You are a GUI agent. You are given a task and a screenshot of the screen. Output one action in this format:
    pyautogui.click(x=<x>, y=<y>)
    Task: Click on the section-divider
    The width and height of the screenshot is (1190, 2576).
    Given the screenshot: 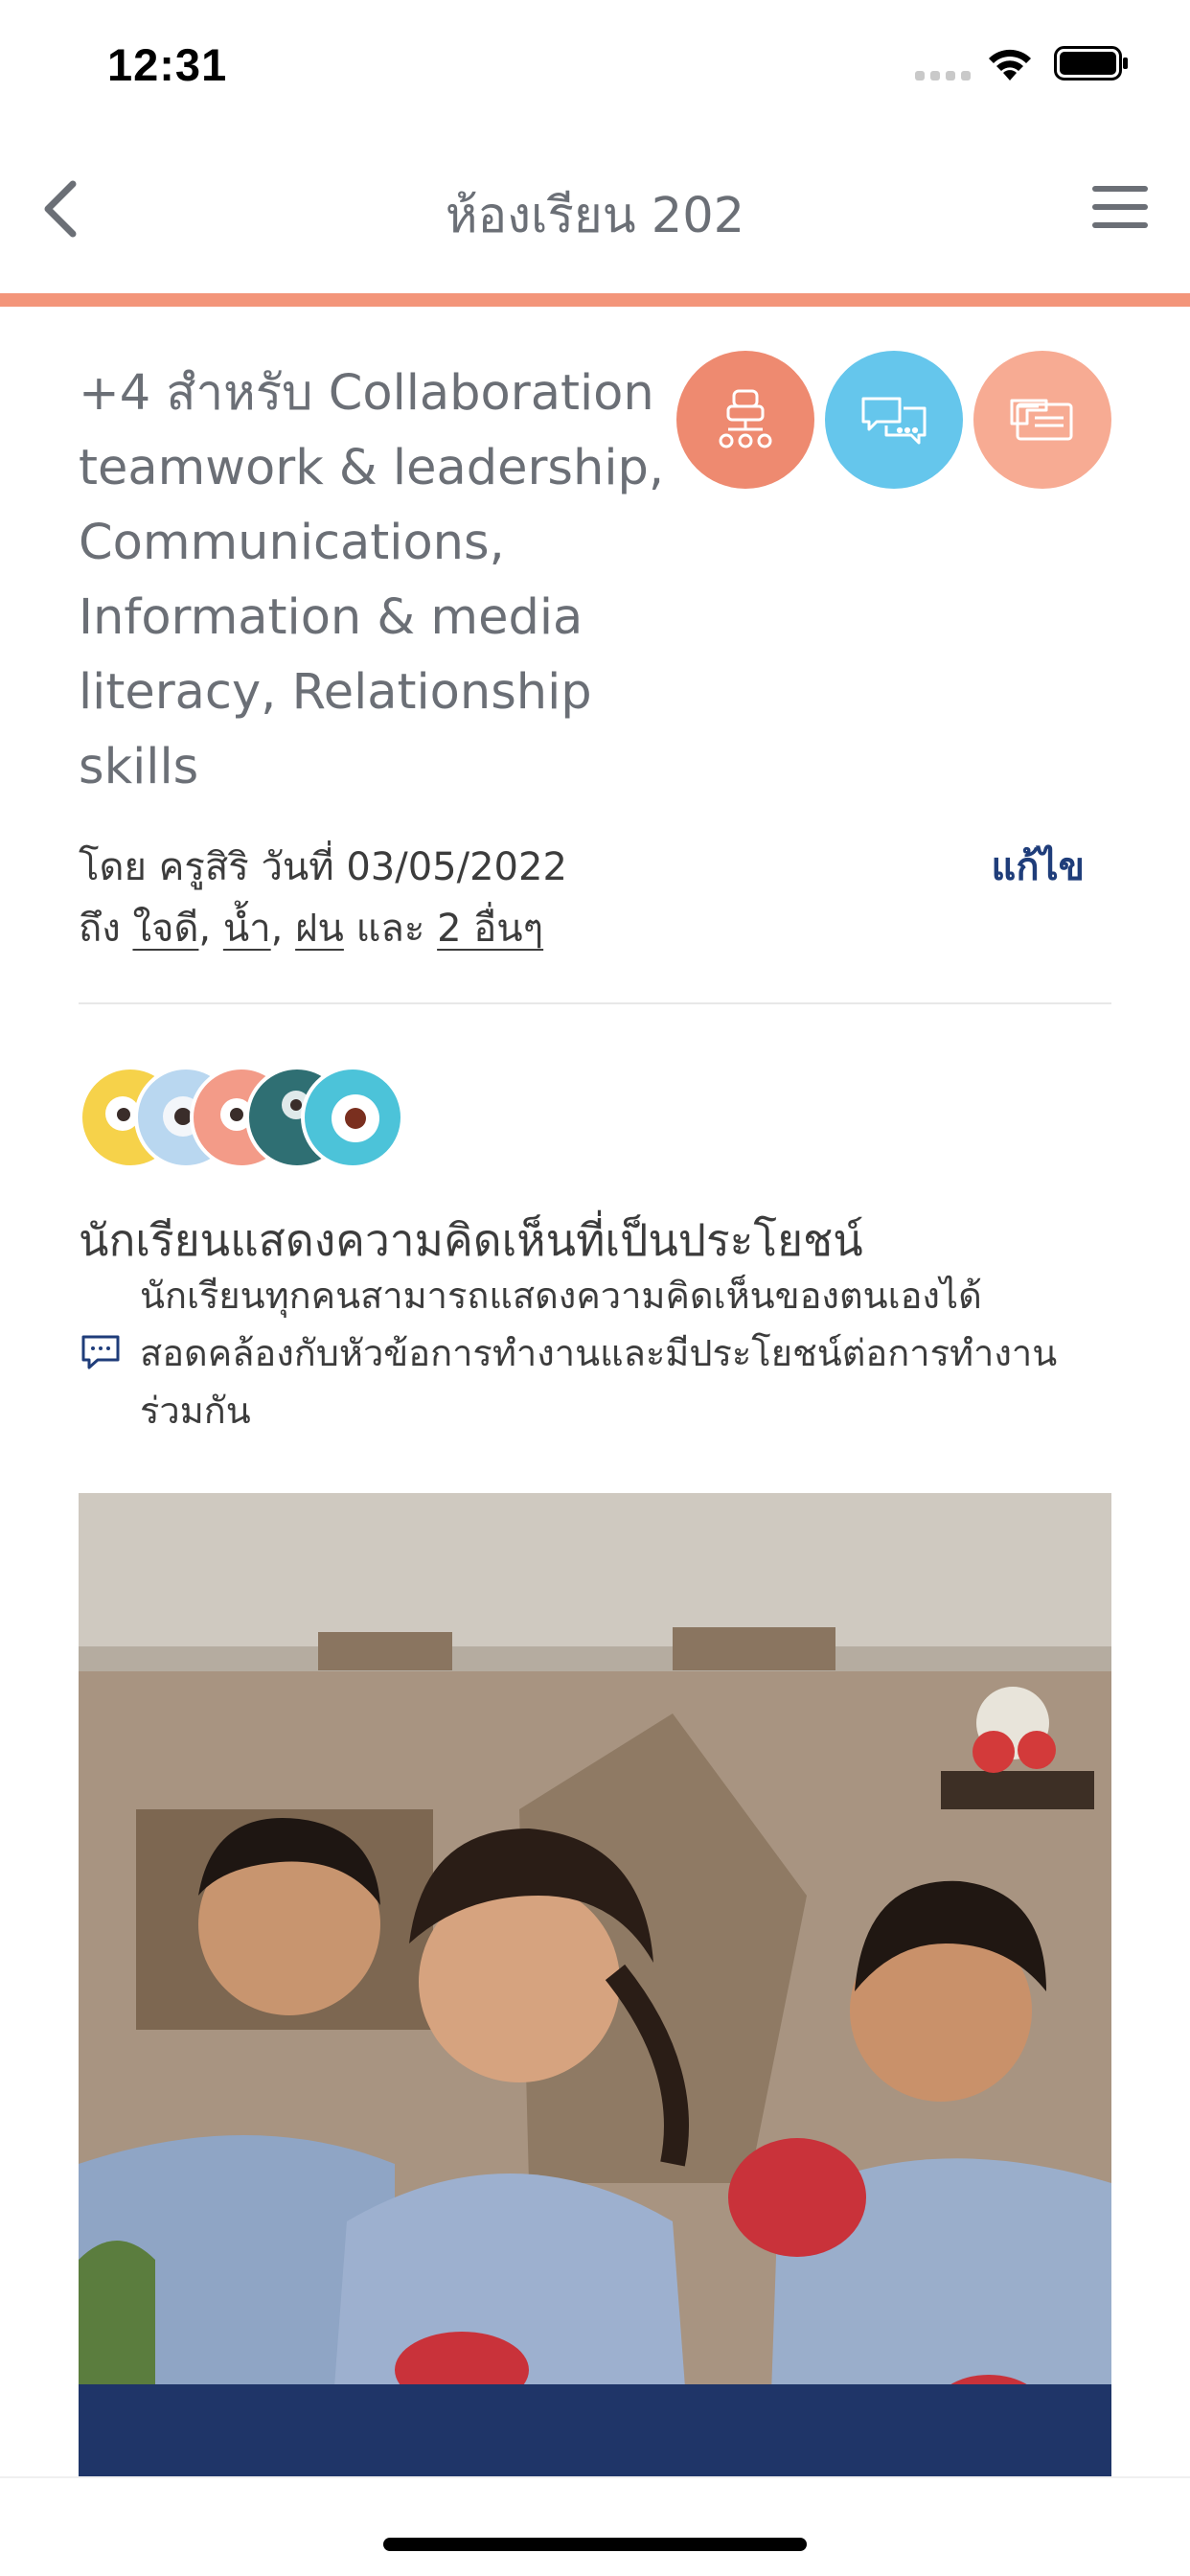 What is the action you would take?
    pyautogui.click(x=595, y=1003)
    